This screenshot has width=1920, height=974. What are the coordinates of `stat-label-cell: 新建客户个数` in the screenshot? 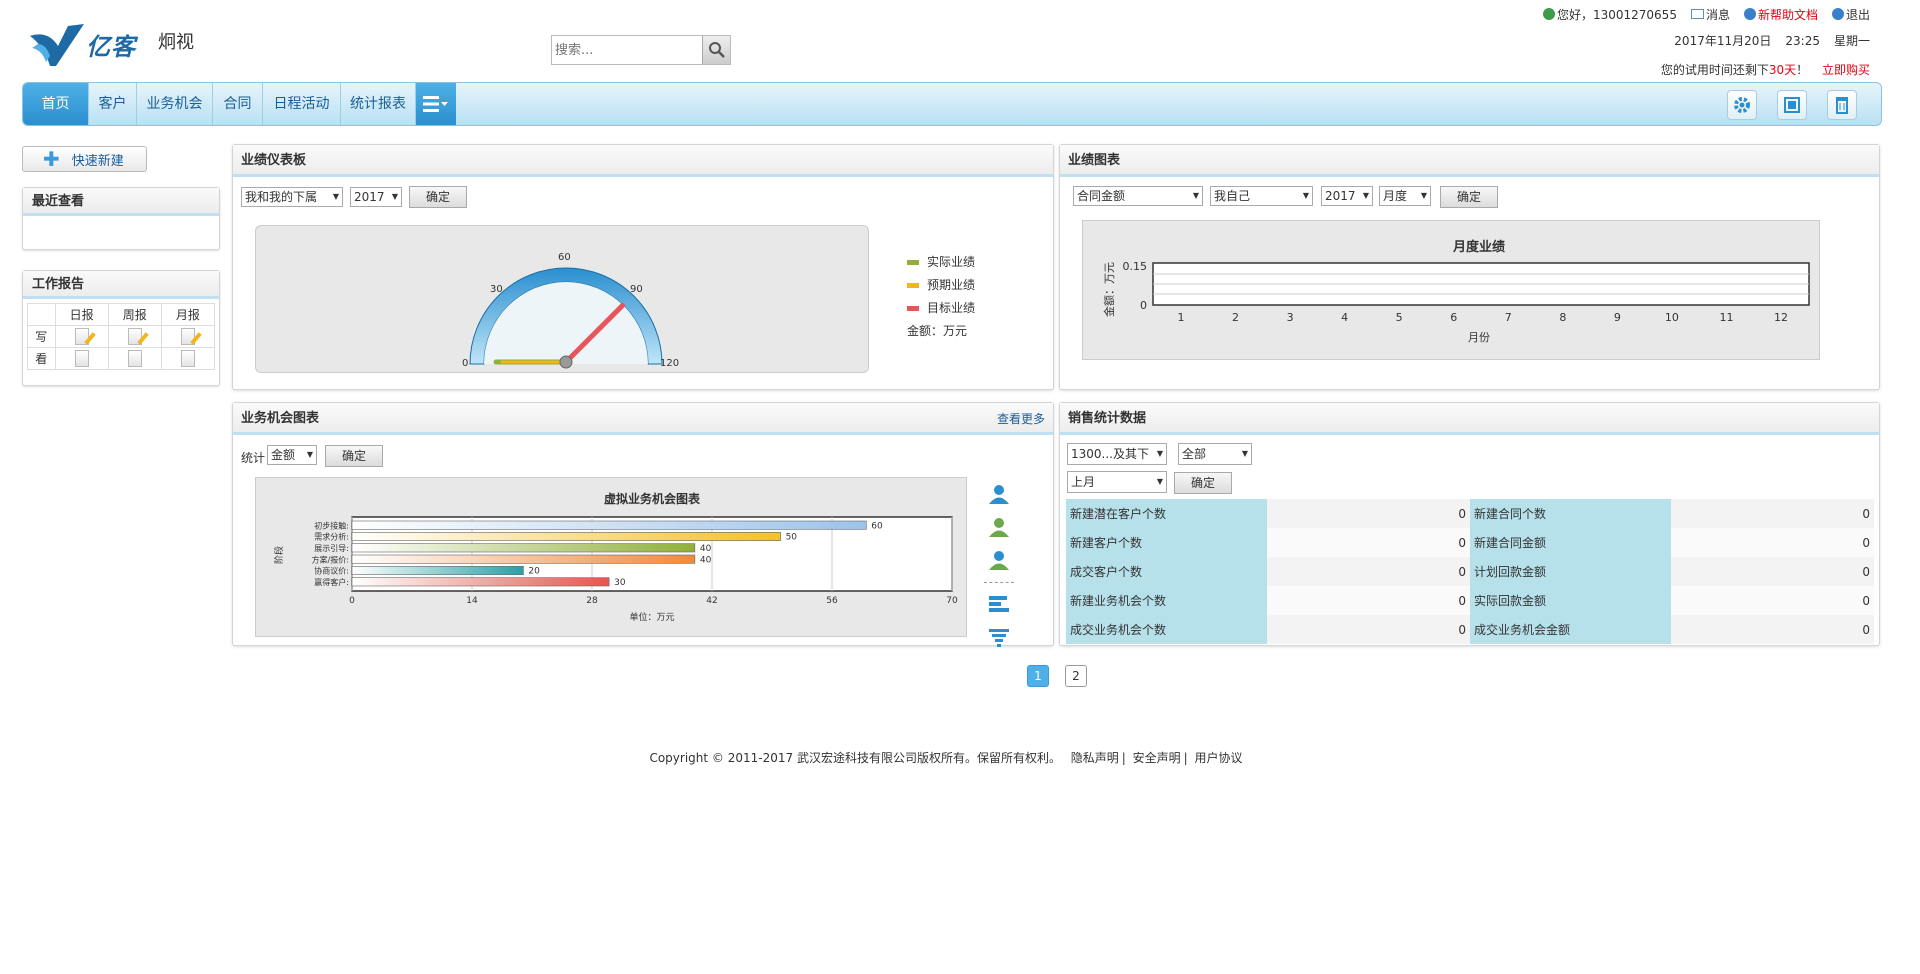 It's located at (1166, 542).